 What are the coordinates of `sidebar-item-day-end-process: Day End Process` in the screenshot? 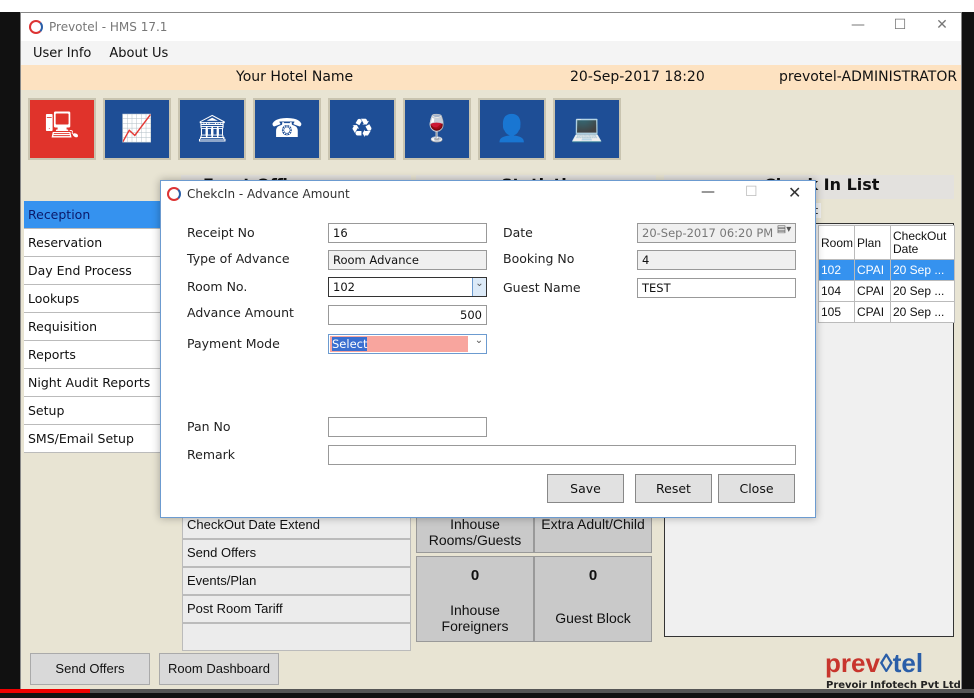 It's located at (92, 271).